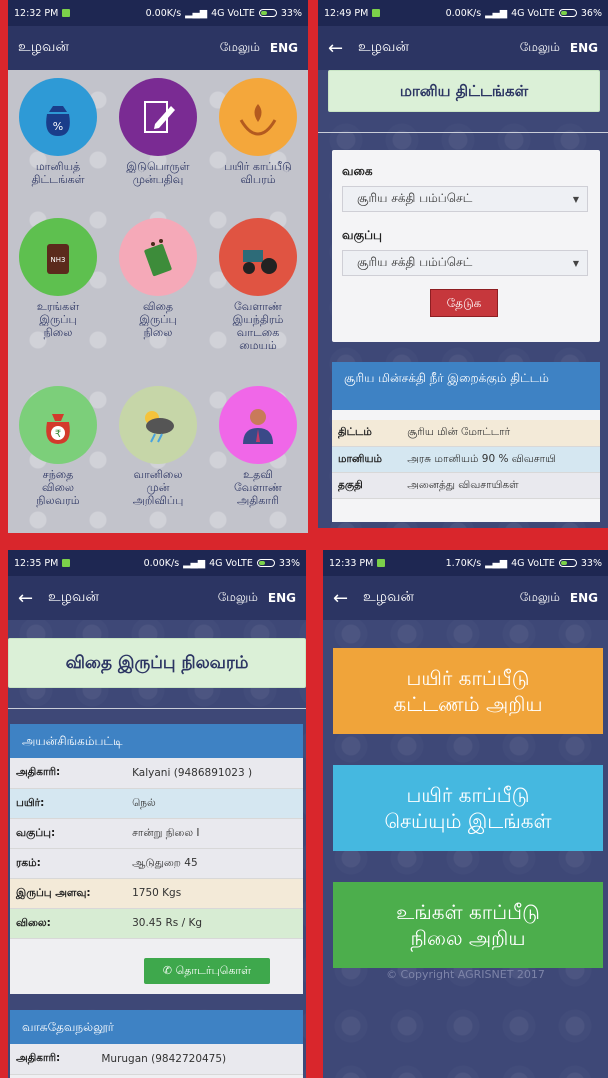  What do you see at coordinates (464, 303) in the screenshot?
I see `search-button: தேடுக` at bounding box center [464, 303].